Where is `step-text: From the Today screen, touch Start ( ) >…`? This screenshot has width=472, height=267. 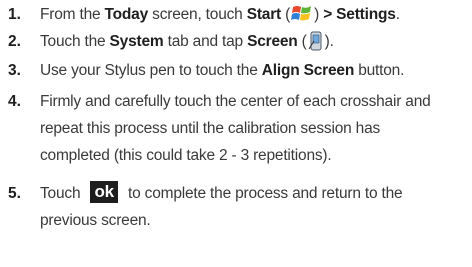 step-text: From the Today screen, touch Start ( ) >… is located at coordinates (255, 14).